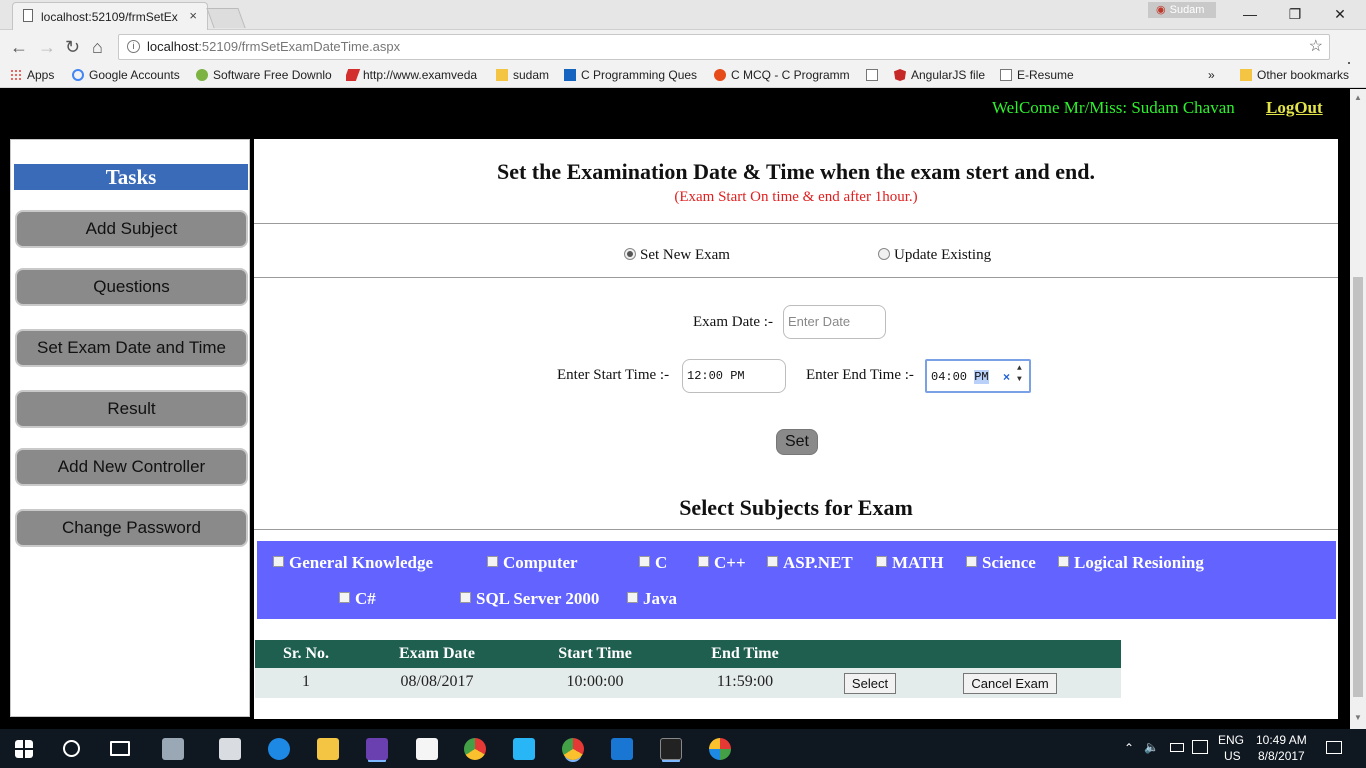 This screenshot has height=768, width=1366. I want to click on file-explorer-icon, so click(173, 749).